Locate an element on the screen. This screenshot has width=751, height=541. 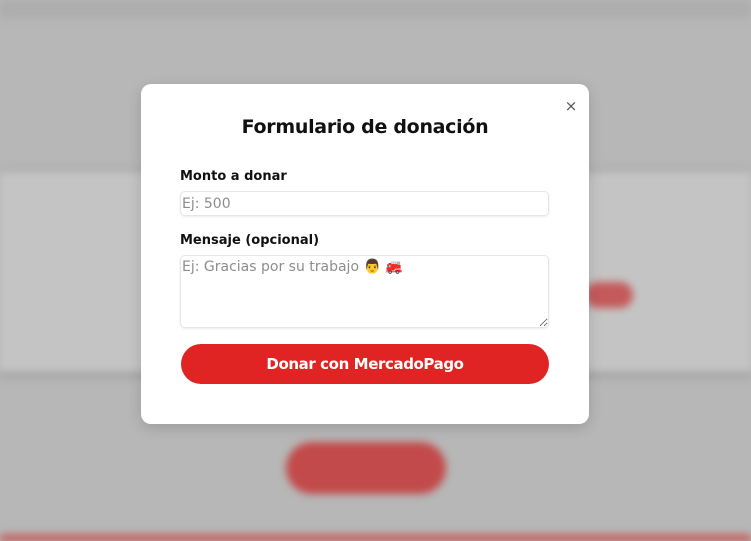
background-small-button is located at coordinates (609, 295).